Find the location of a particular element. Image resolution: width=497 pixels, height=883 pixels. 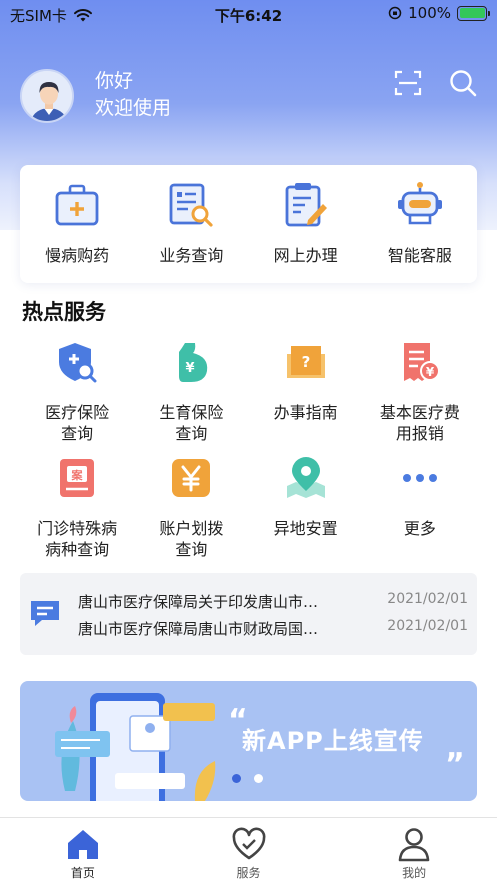

tab-label: 服务 is located at coordinates (248, 873).